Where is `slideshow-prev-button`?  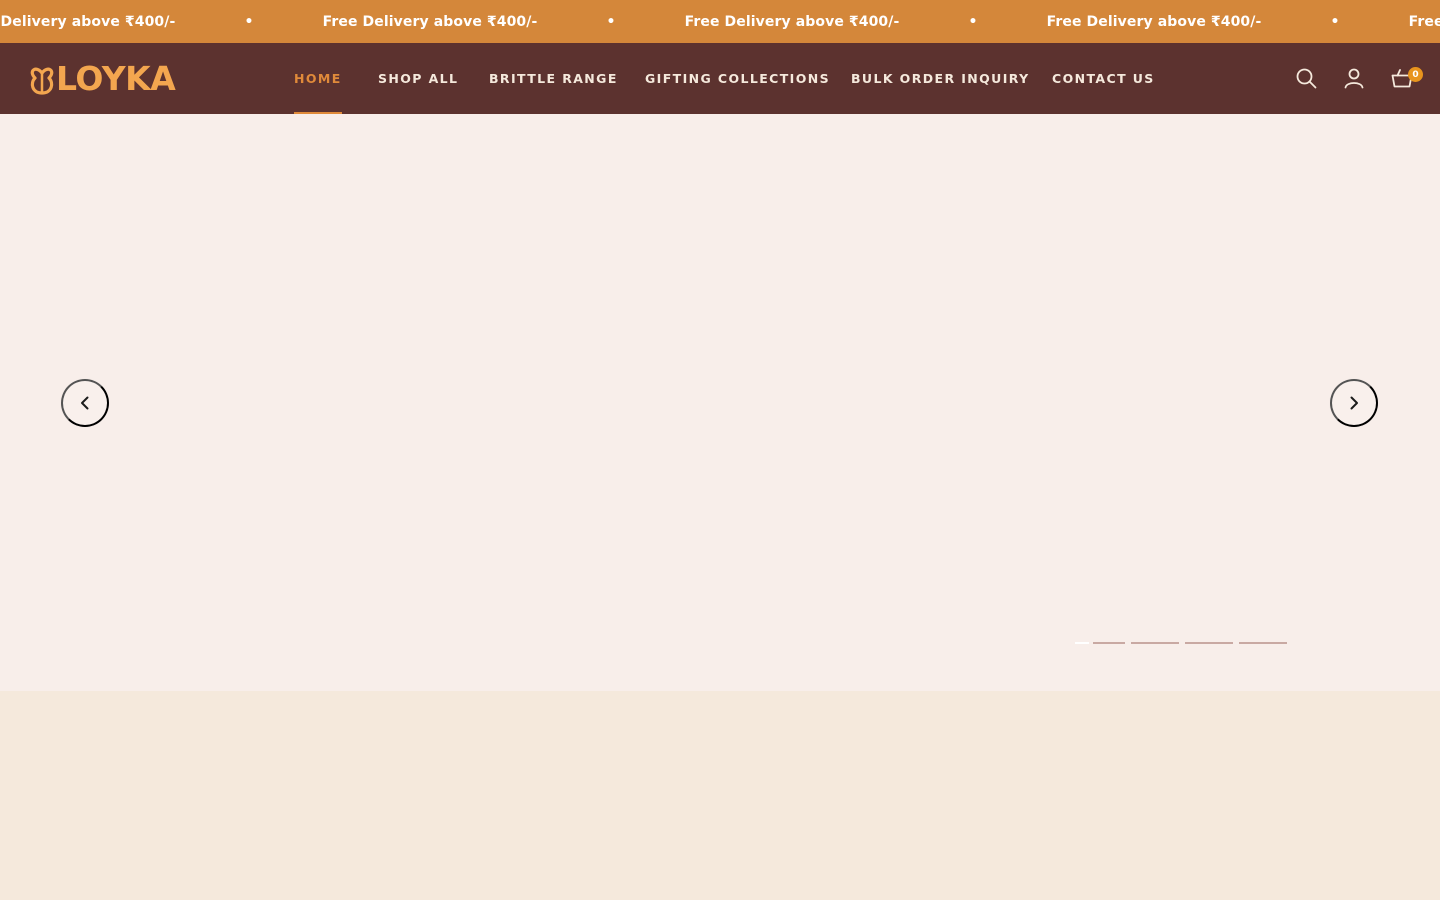
slideshow-prev-button is located at coordinates (85, 403).